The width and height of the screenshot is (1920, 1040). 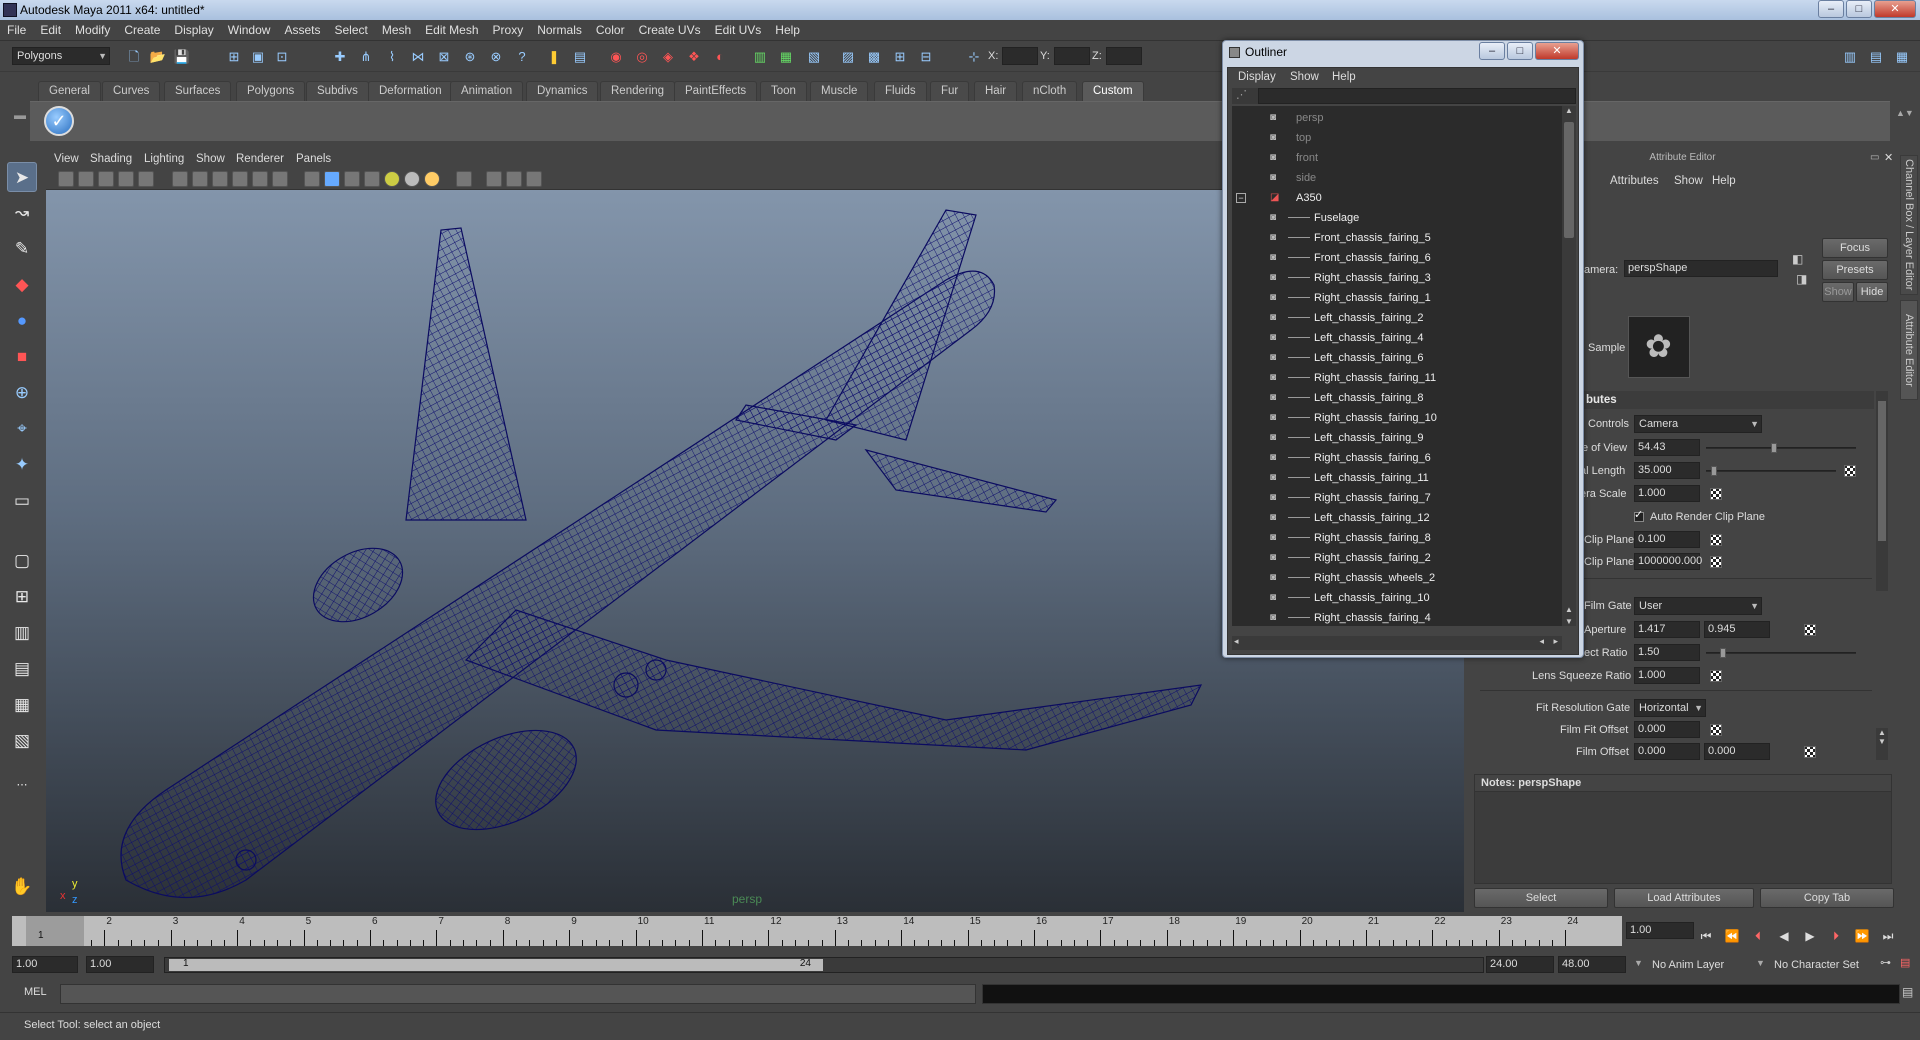 What do you see at coordinates (1716, 730) in the screenshot?
I see `film-fit-offset-map-icon` at bounding box center [1716, 730].